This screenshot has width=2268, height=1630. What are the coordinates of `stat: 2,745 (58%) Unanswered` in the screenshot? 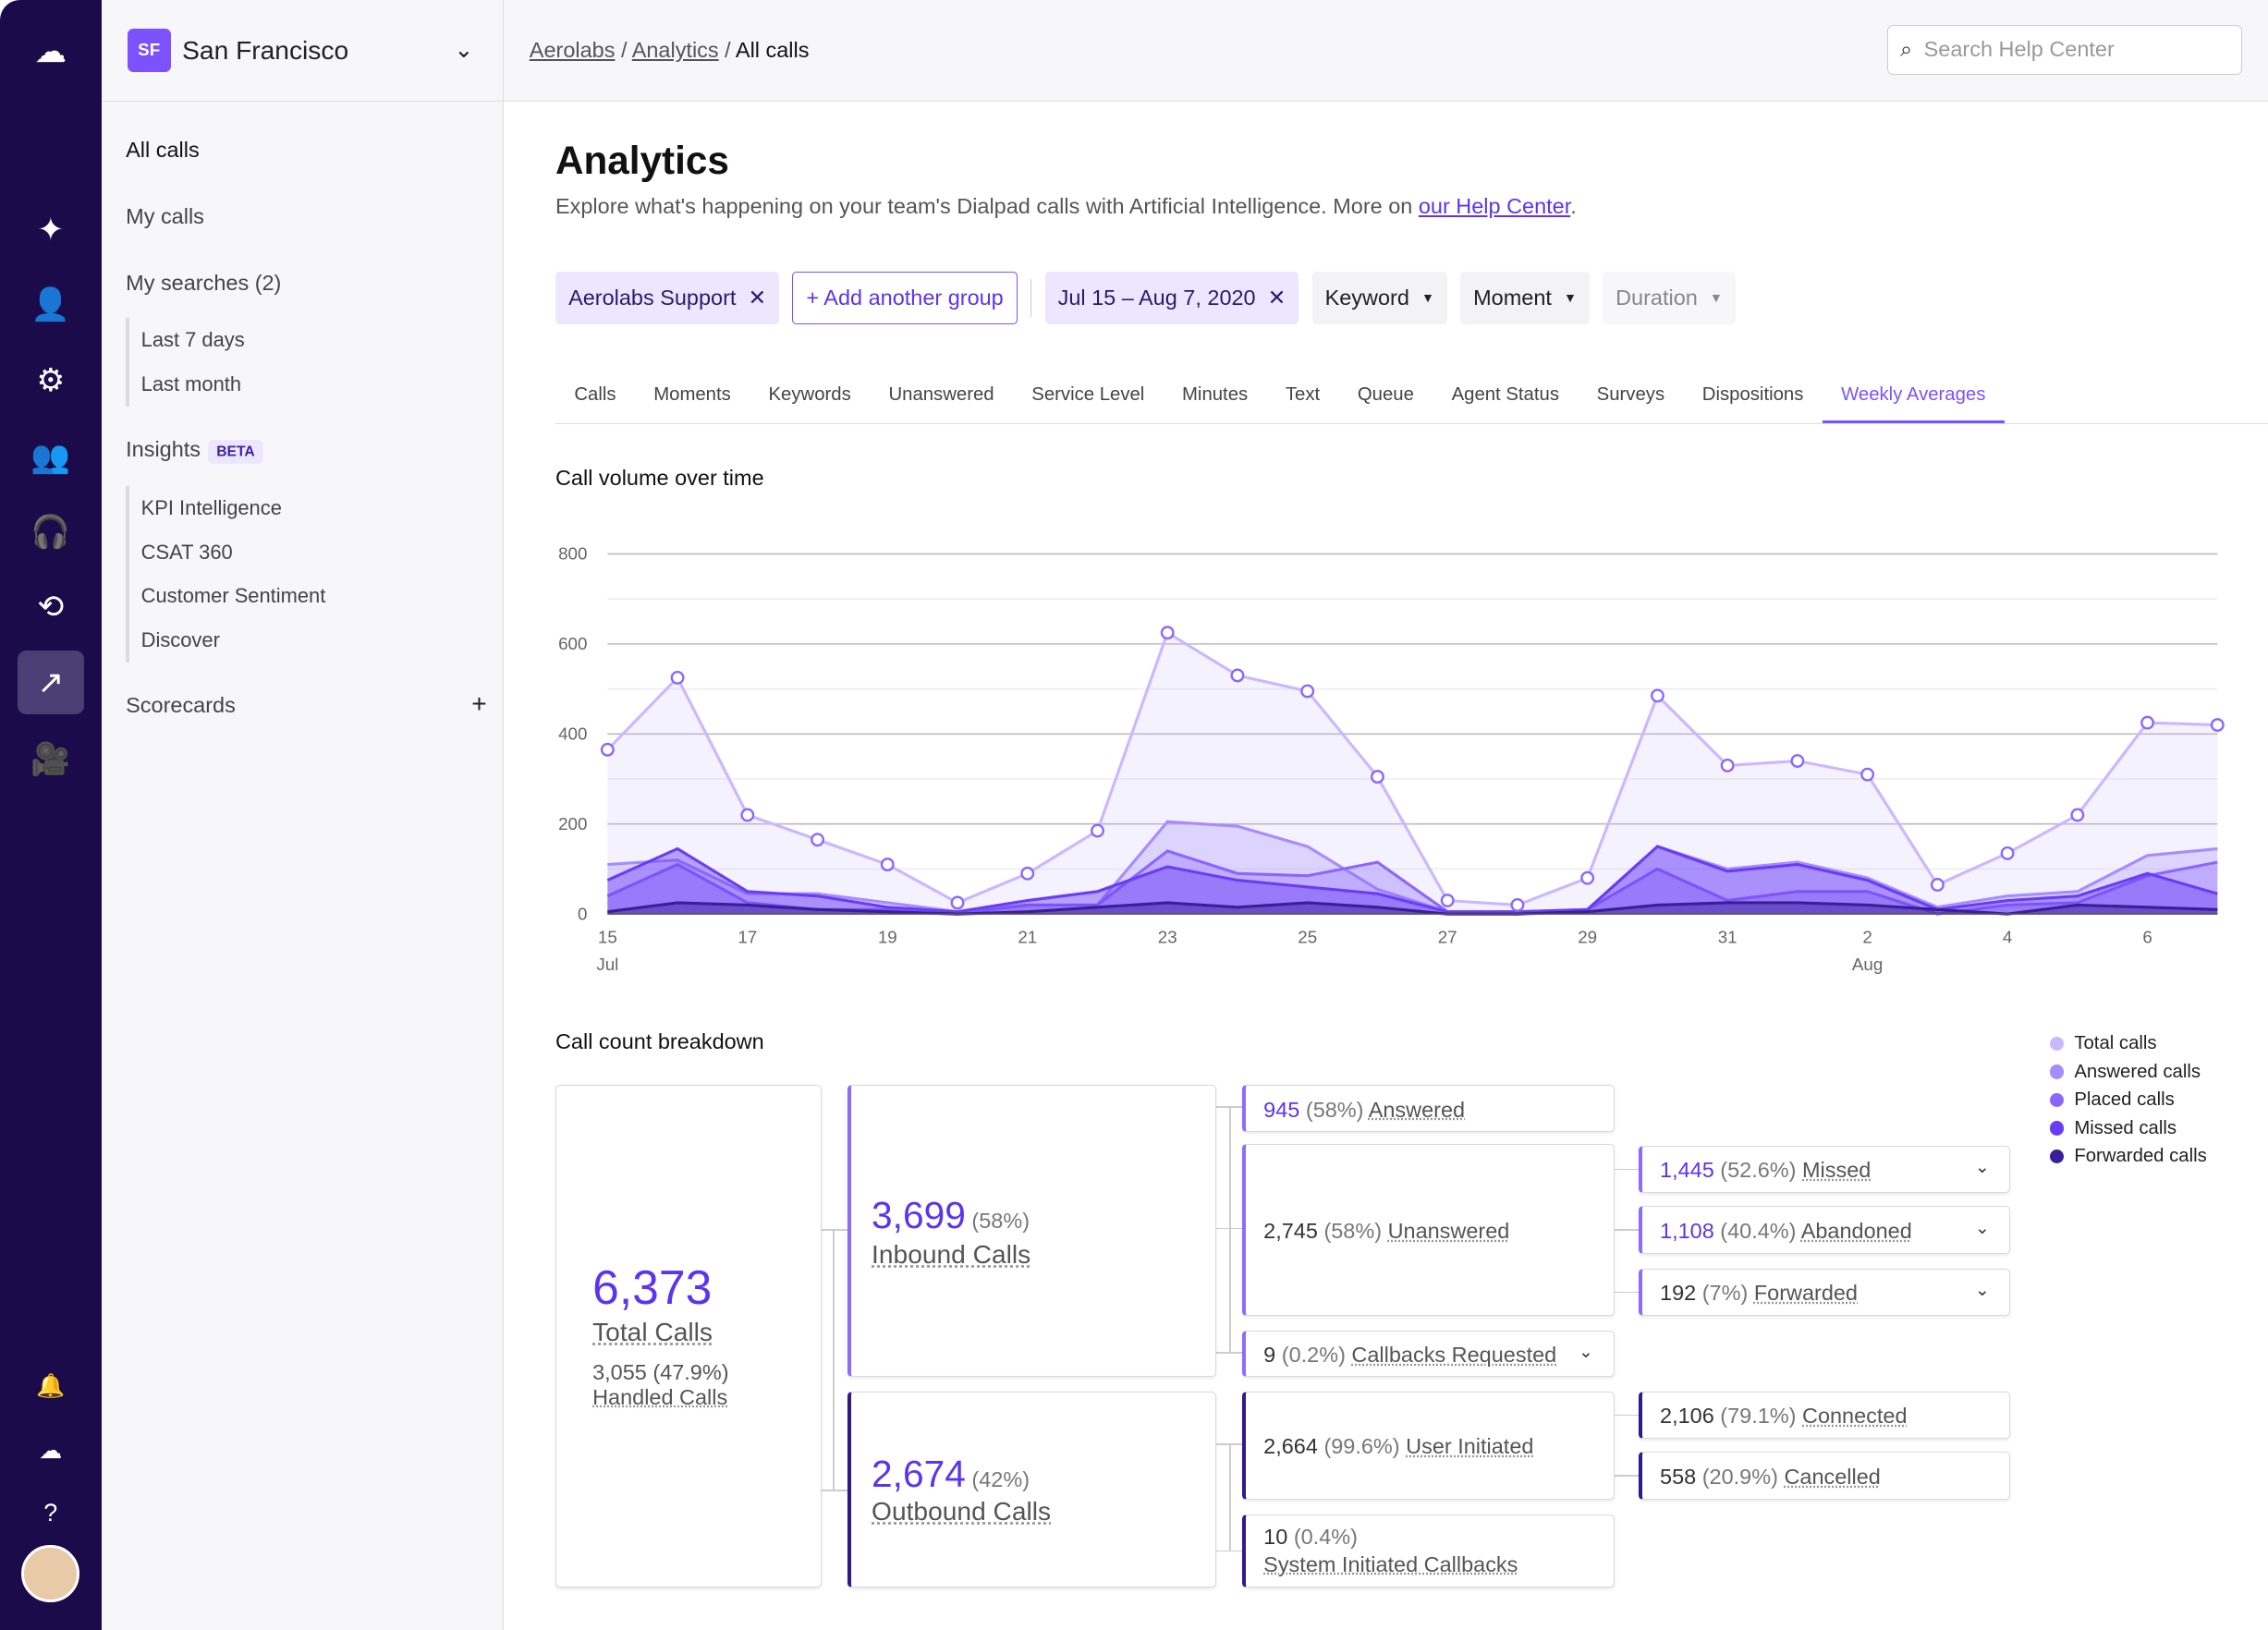 It's located at (1386, 1232).